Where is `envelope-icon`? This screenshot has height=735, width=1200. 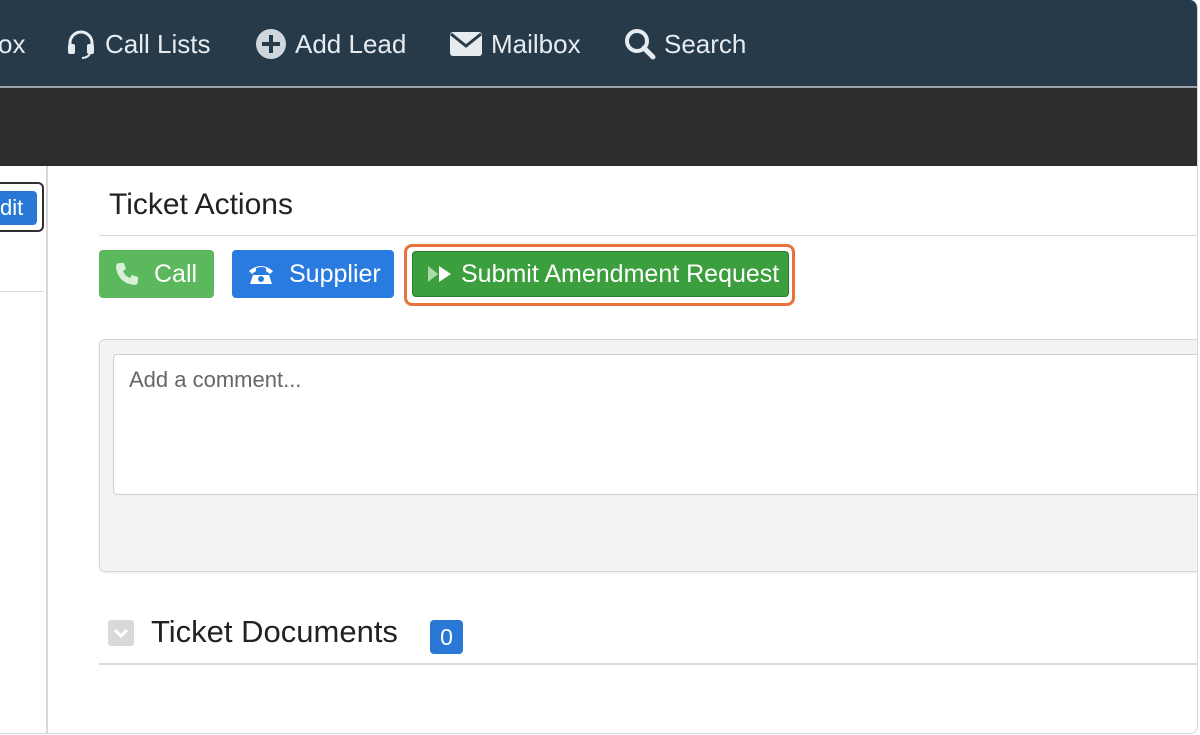 envelope-icon is located at coordinates (466, 44).